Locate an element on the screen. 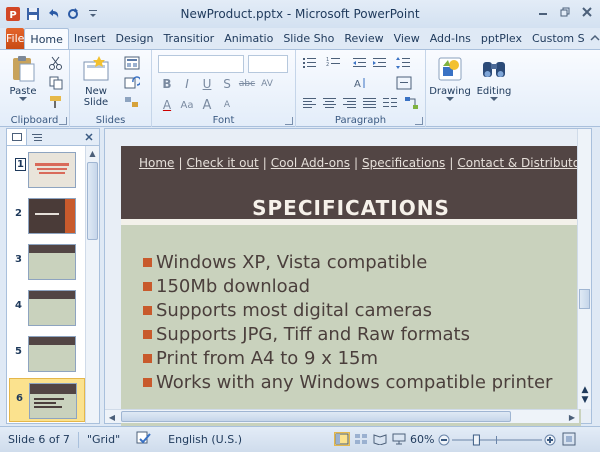 The width and height of the screenshot is (600, 452). format-painter-icon is located at coordinates (56, 102).